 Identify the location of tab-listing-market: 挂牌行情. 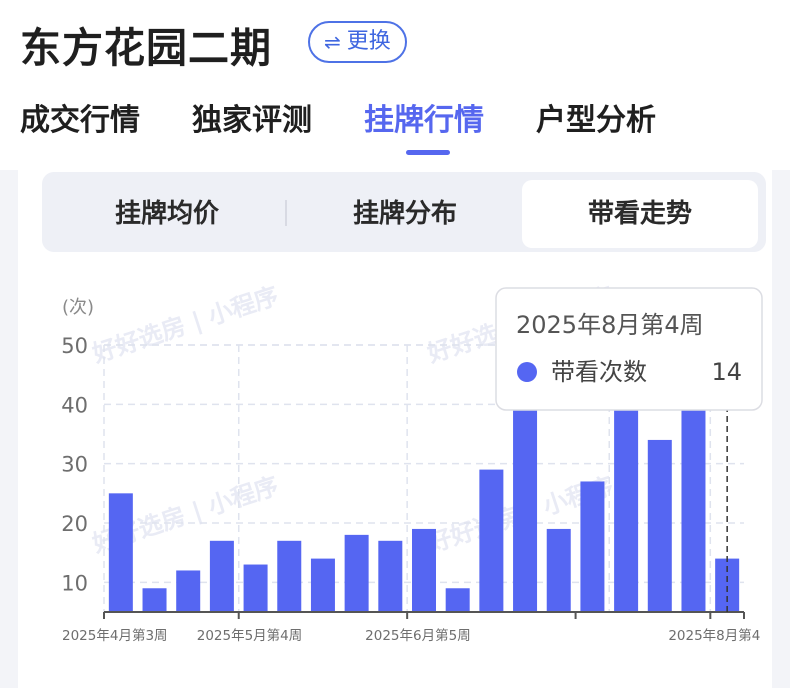
(424, 123).